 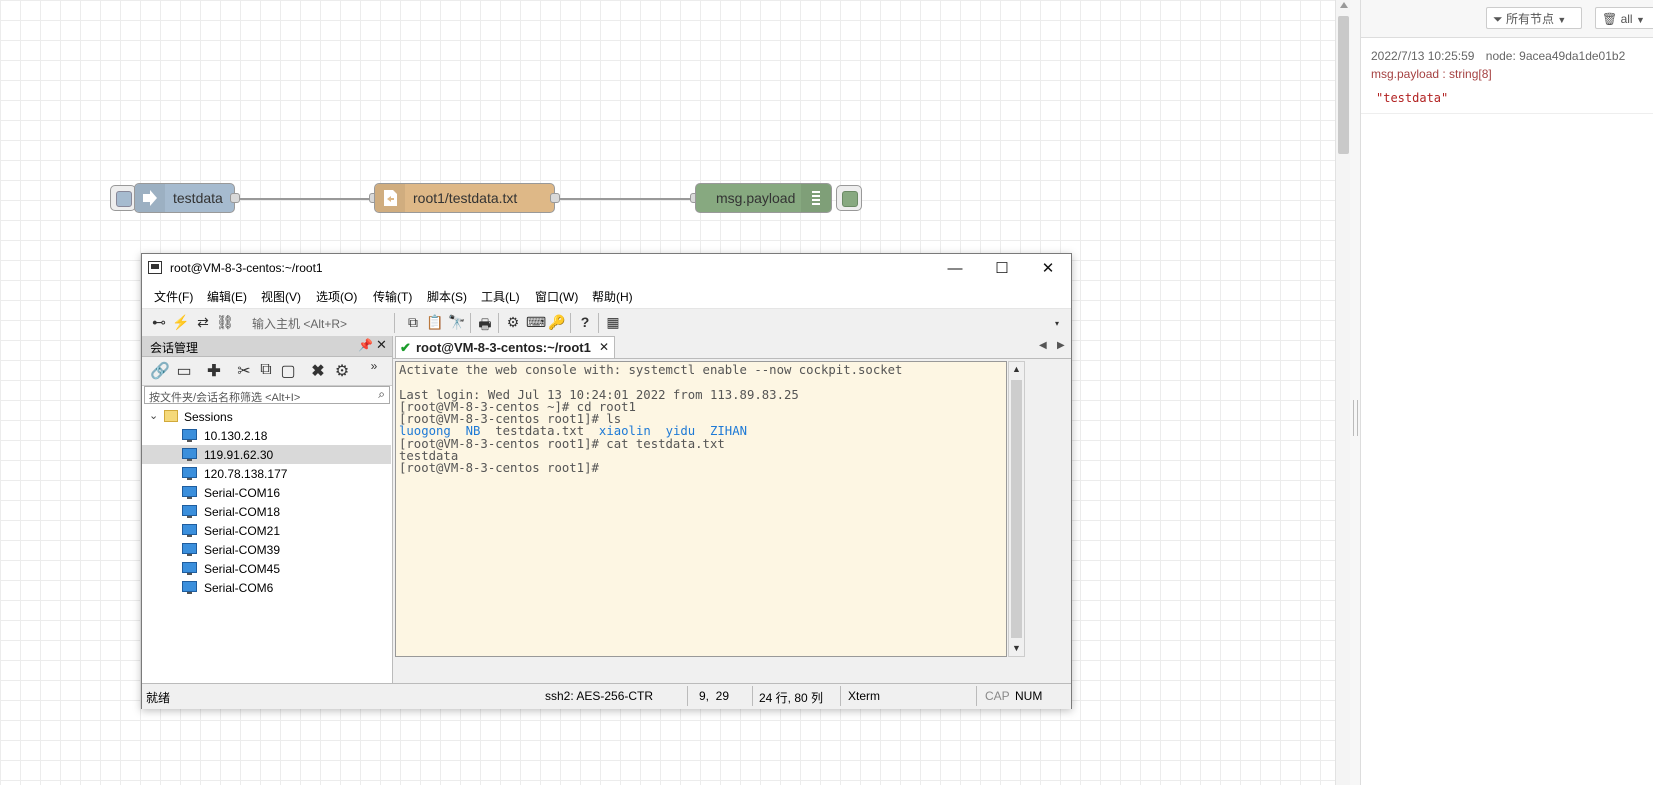 I want to click on canvas-scroll-thumb, so click(x=1343, y=85).